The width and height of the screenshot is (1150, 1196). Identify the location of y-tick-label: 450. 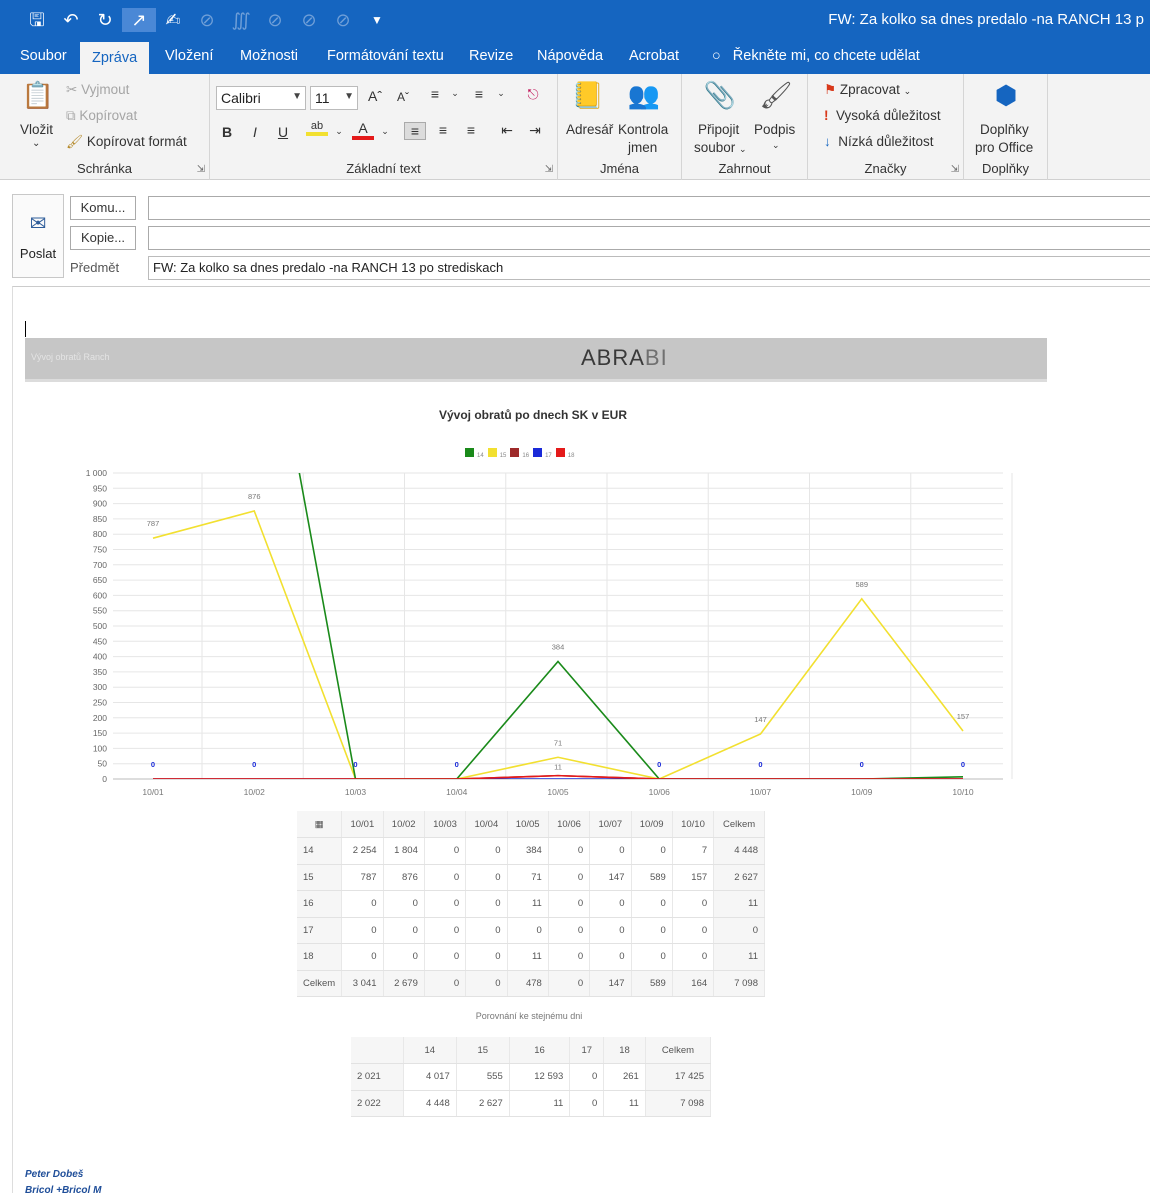
(100, 641).